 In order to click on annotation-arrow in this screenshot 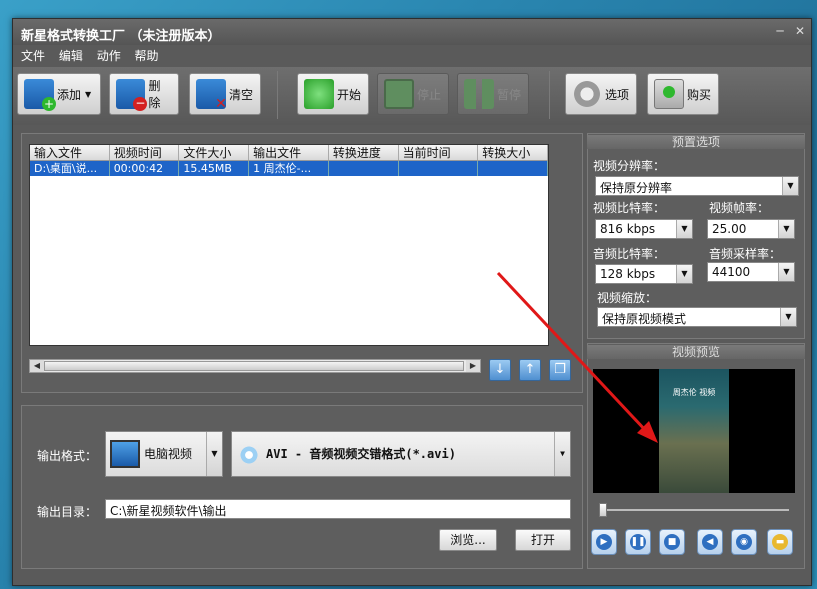, I will do `click(577, 357)`.